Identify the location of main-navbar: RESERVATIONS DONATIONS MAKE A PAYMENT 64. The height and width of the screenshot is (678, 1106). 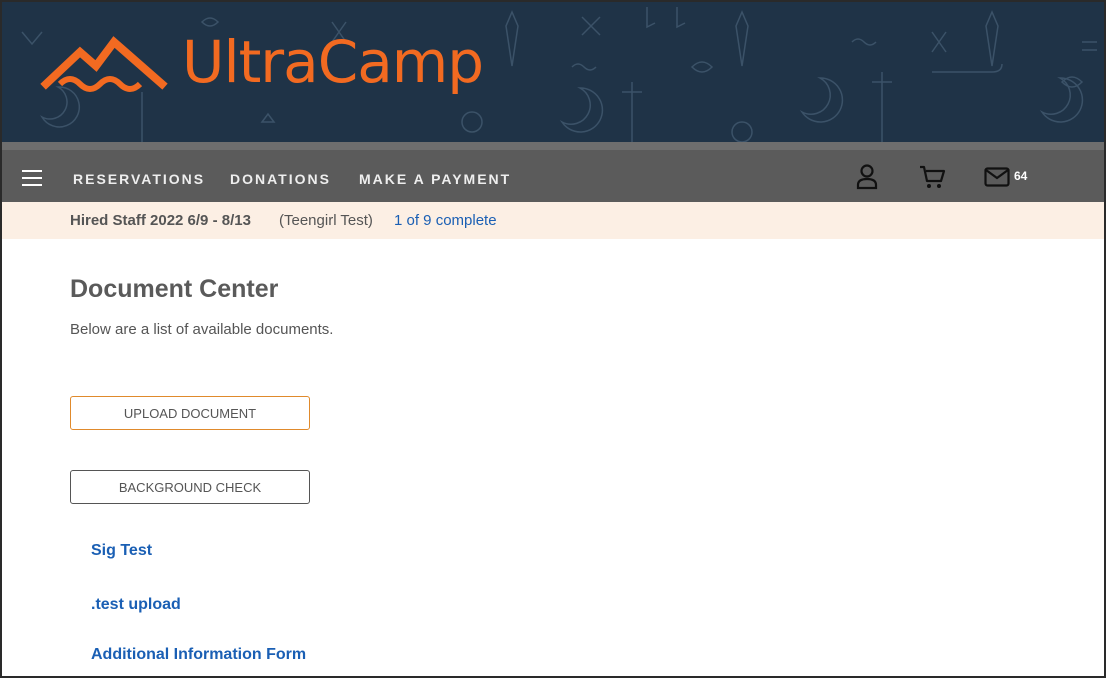
(553, 172).